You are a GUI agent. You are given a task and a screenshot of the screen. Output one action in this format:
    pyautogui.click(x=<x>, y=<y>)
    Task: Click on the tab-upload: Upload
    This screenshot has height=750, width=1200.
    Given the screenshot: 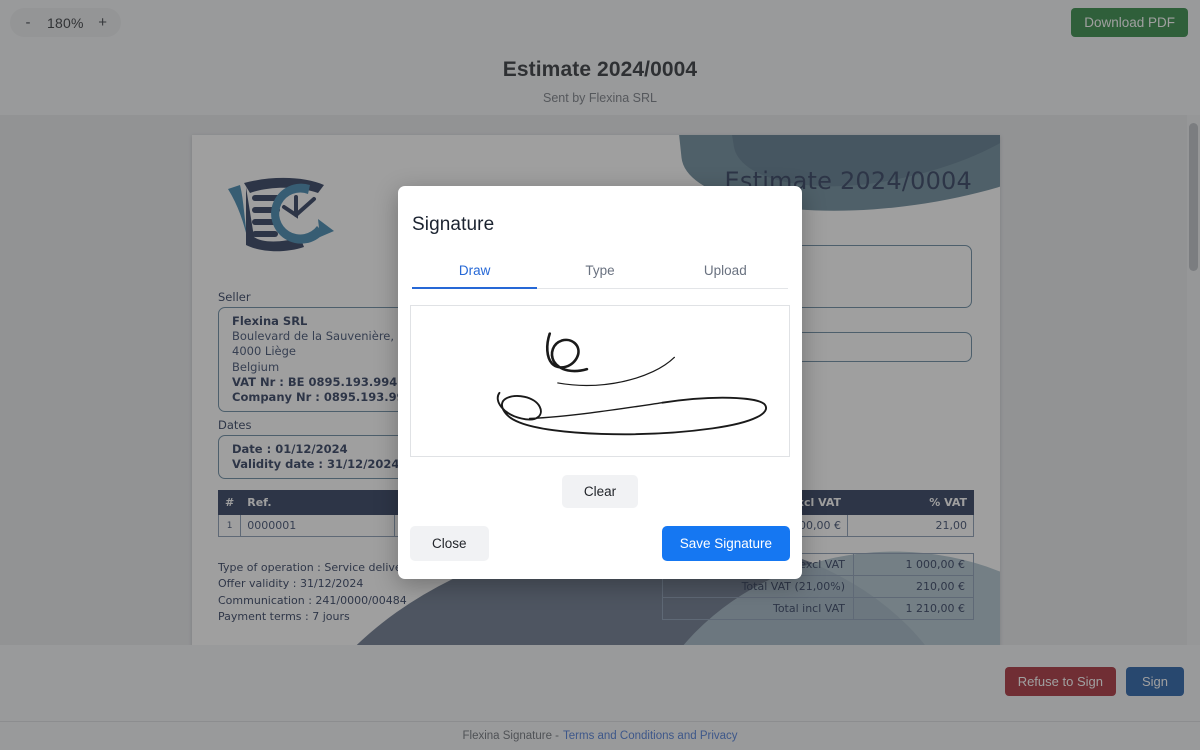 What is the action you would take?
    pyautogui.click(x=725, y=272)
    